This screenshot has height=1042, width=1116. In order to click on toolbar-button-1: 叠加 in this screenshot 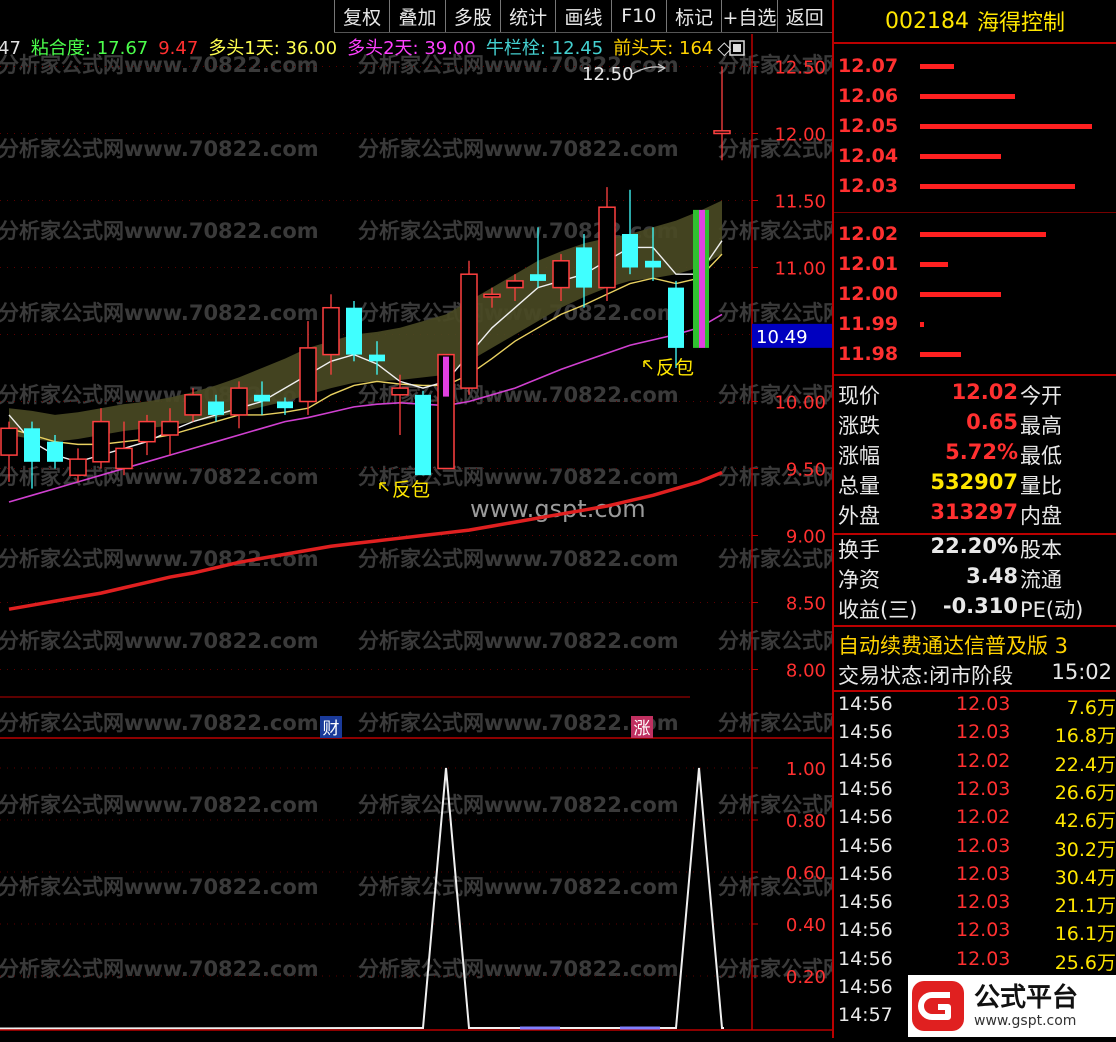, I will do `click(416, 16)`.